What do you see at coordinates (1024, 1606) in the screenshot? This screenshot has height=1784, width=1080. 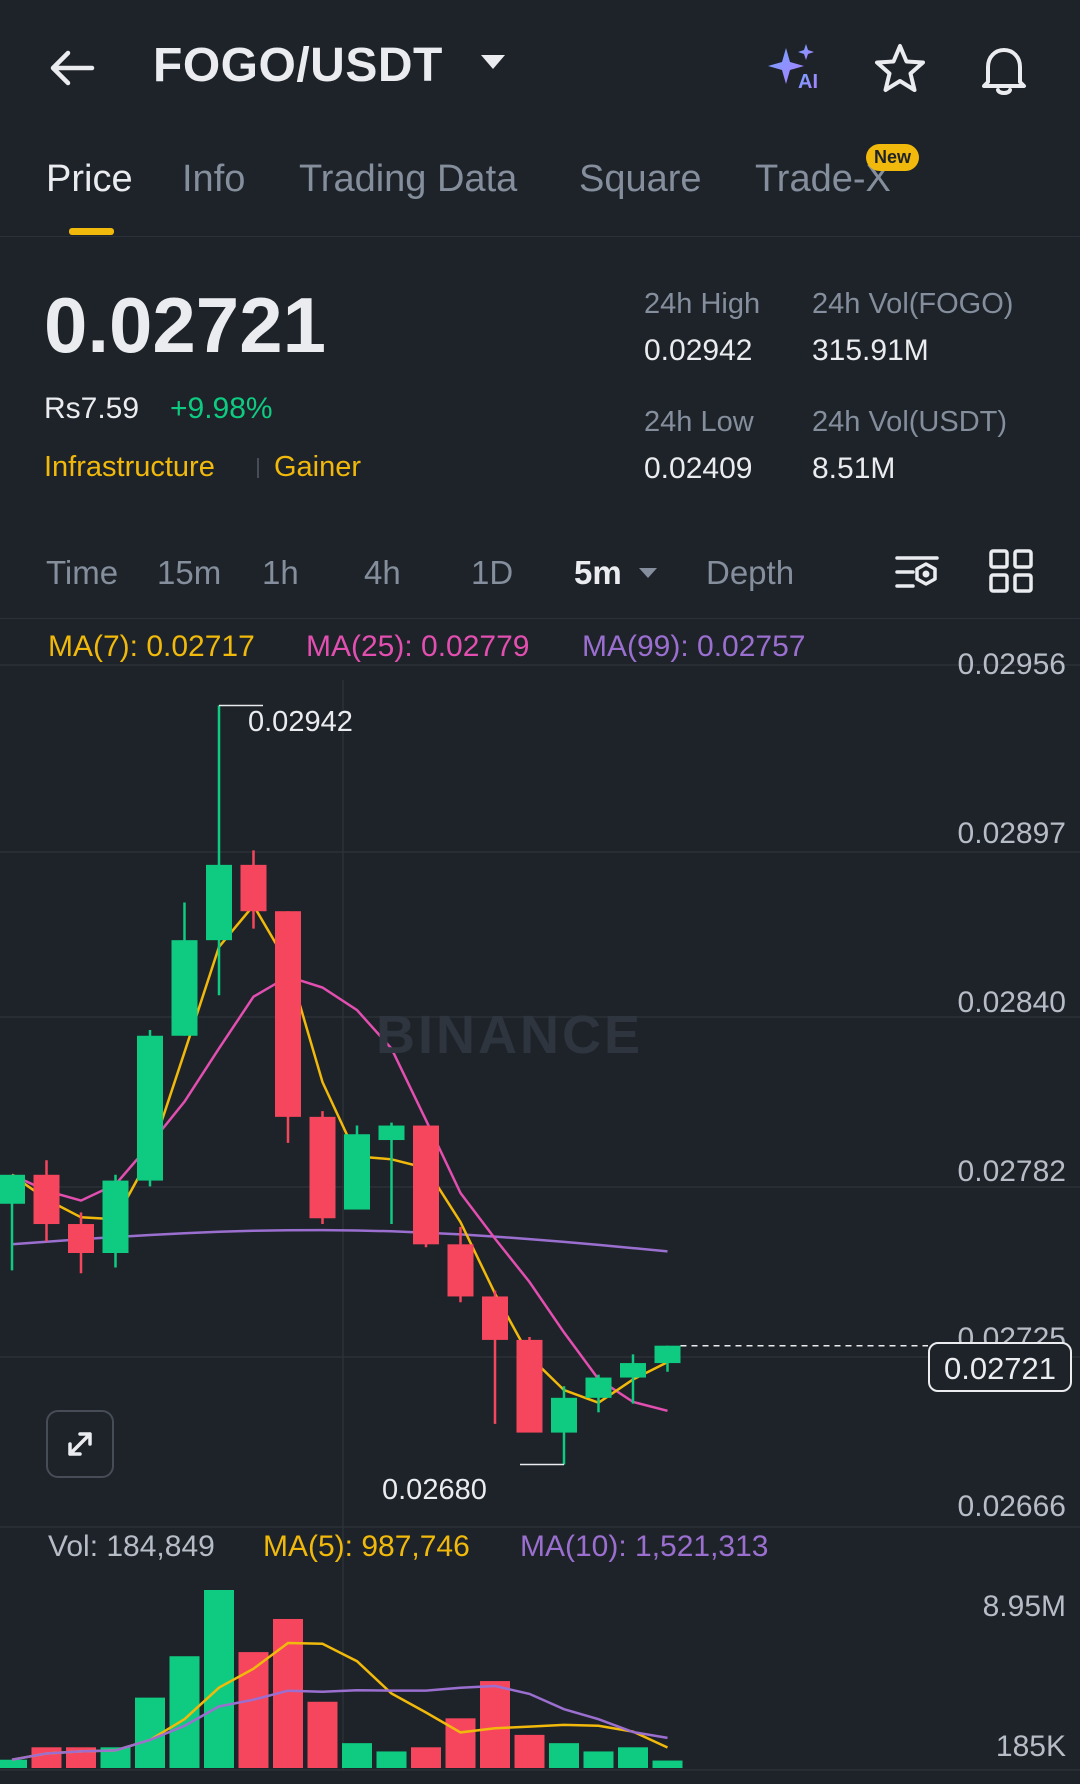 I see `volume-axis-label: 8.95M` at bounding box center [1024, 1606].